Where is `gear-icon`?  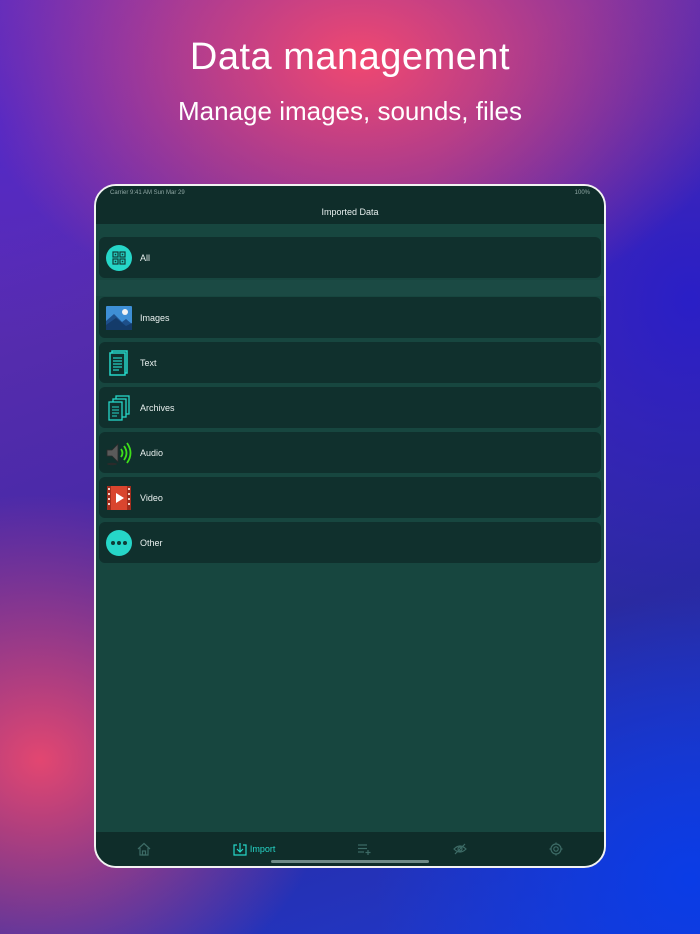
gear-icon is located at coordinates (556, 849).